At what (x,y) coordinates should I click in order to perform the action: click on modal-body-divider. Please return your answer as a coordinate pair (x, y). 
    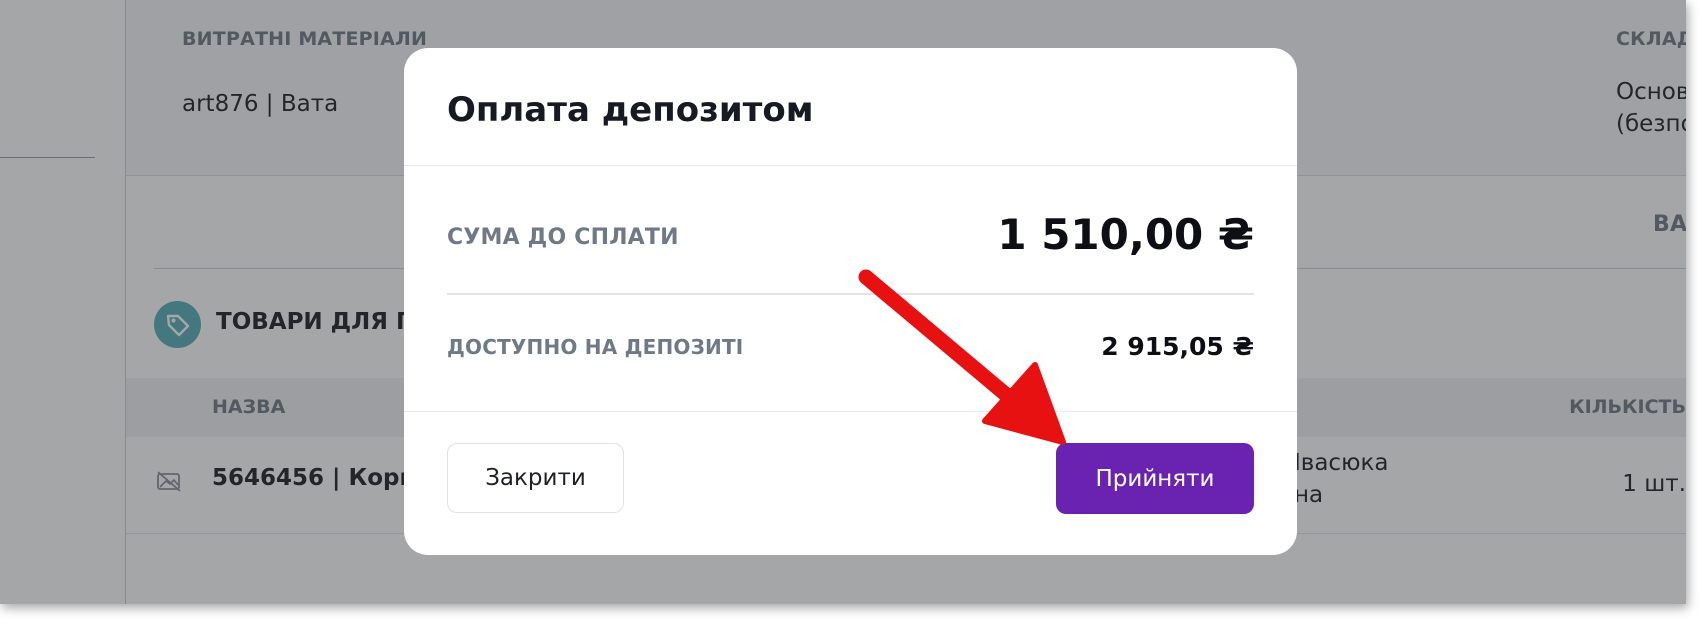
    Looking at the image, I should click on (850, 294).